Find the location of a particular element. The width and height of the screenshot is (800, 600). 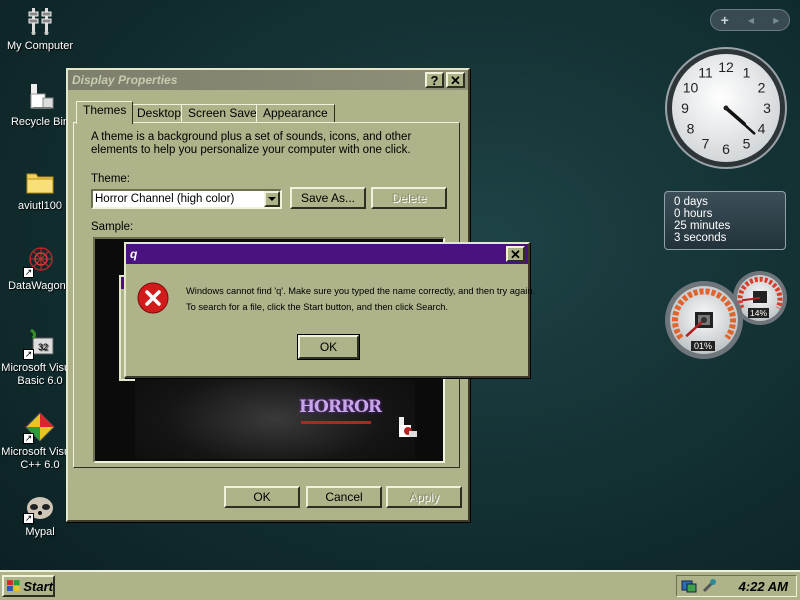

error-dialog-title: q is located at coordinates (134, 254).